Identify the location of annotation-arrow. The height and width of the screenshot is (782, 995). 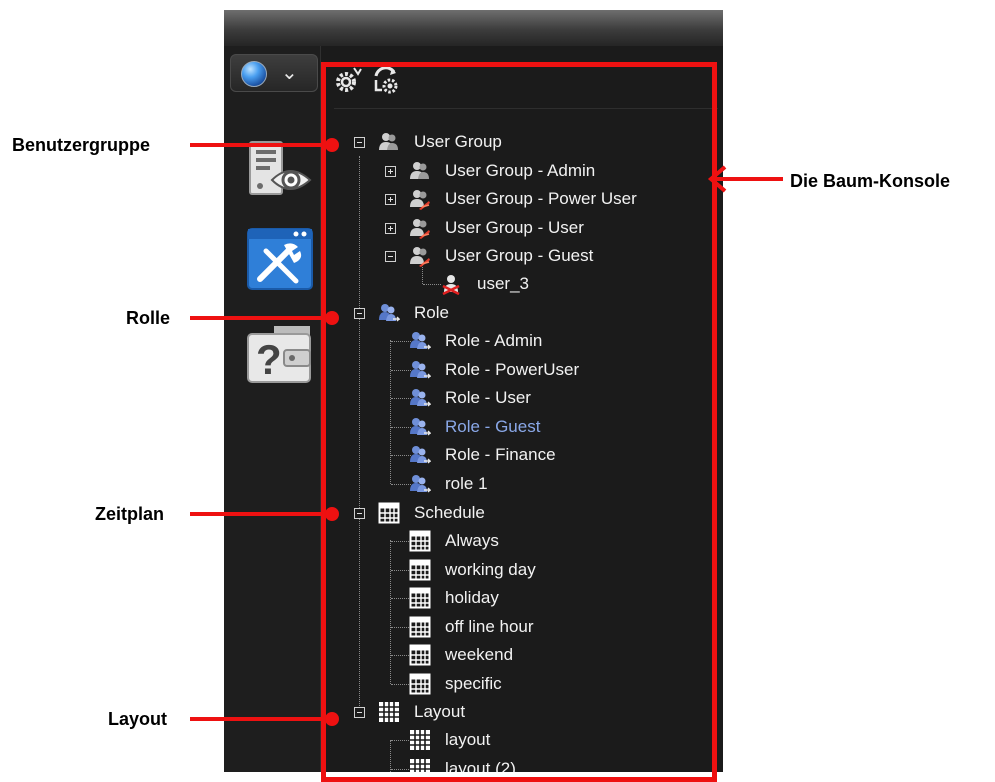
(745, 179).